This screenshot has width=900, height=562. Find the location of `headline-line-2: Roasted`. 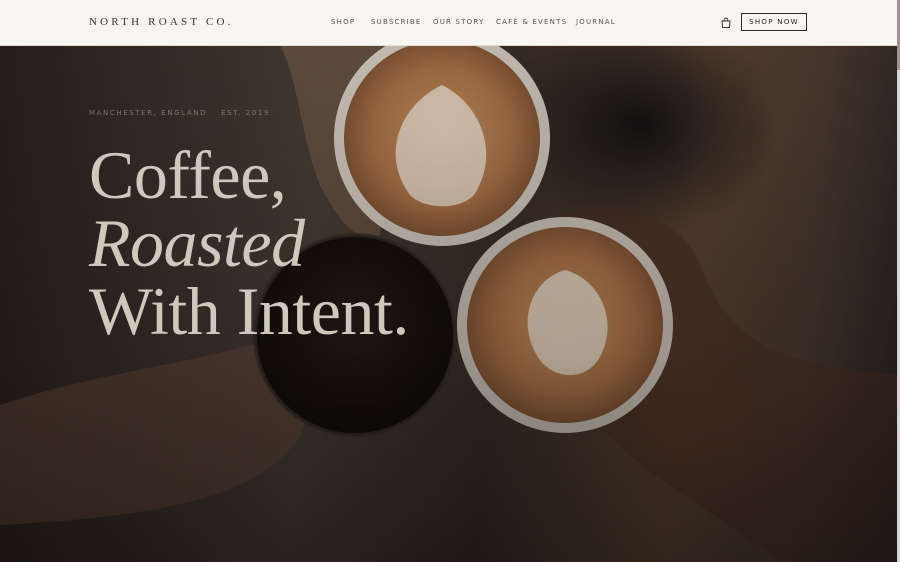

headline-line-2: Roasted is located at coordinates (197, 243).